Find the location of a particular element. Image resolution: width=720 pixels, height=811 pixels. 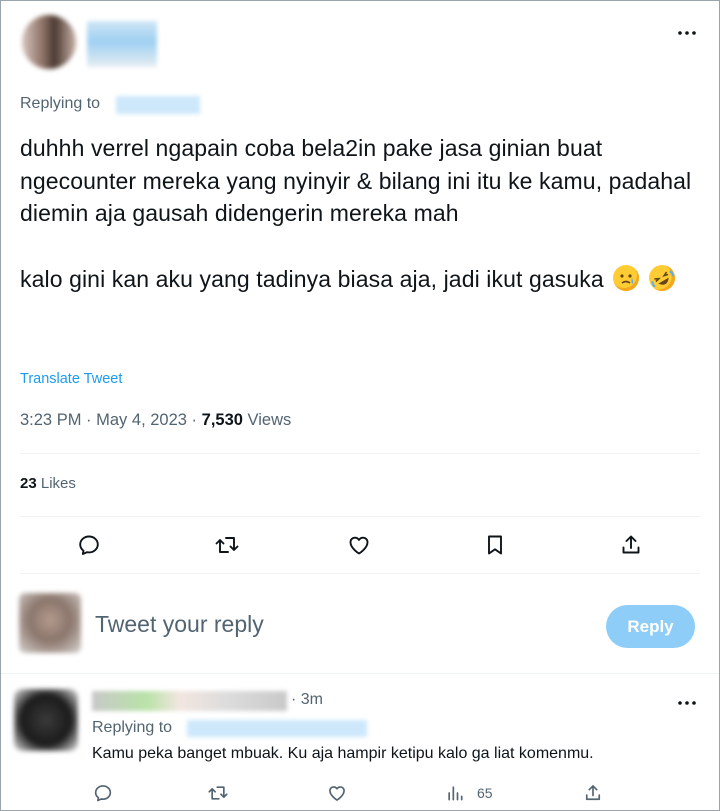

likes-label: Likes is located at coordinates (58, 483).